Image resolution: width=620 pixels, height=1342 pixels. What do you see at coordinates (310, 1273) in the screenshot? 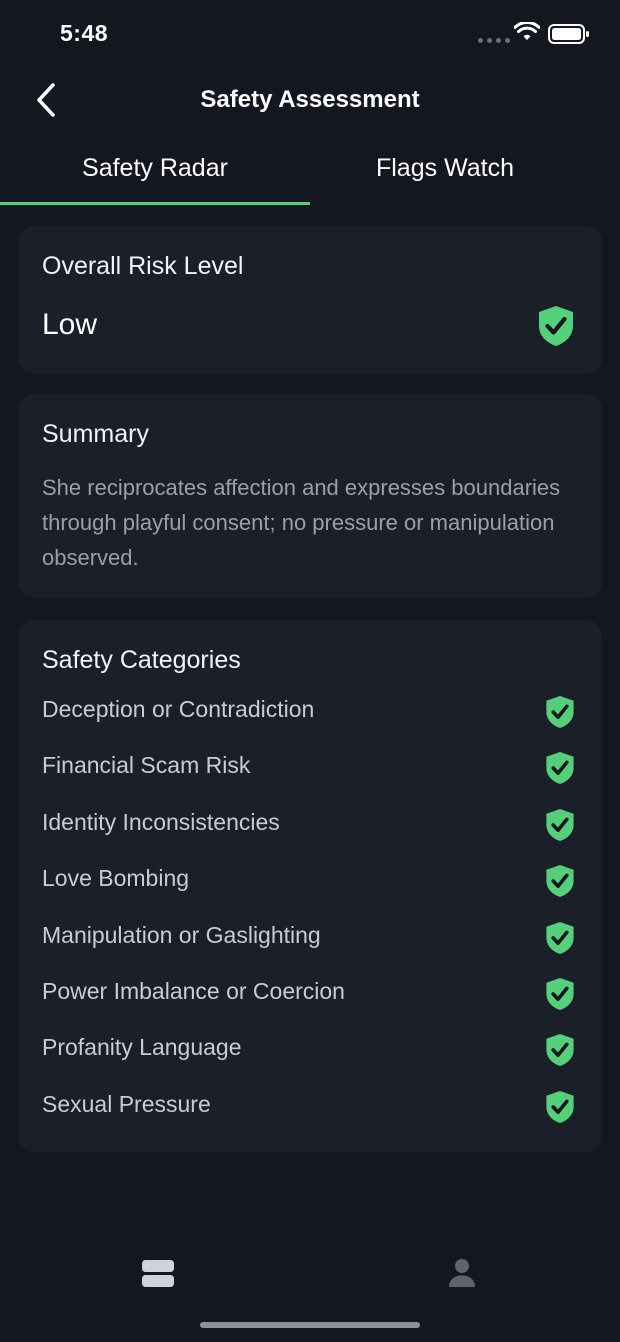
I see `bottom-tab-bar` at bounding box center [310, 1273].